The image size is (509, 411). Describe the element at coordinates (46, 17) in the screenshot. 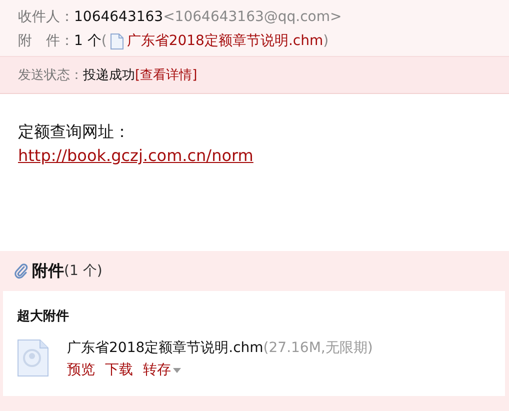

I see `recipient-label: 收件人：` at that location.